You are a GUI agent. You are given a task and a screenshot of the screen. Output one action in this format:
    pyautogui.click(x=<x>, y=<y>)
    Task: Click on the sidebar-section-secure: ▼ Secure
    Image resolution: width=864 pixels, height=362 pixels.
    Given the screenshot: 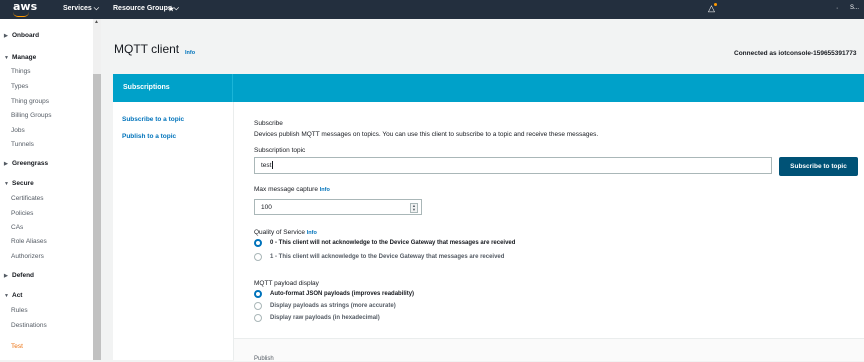 What is the action you would take?
    pyautogui.click(x=19, y=183)
    